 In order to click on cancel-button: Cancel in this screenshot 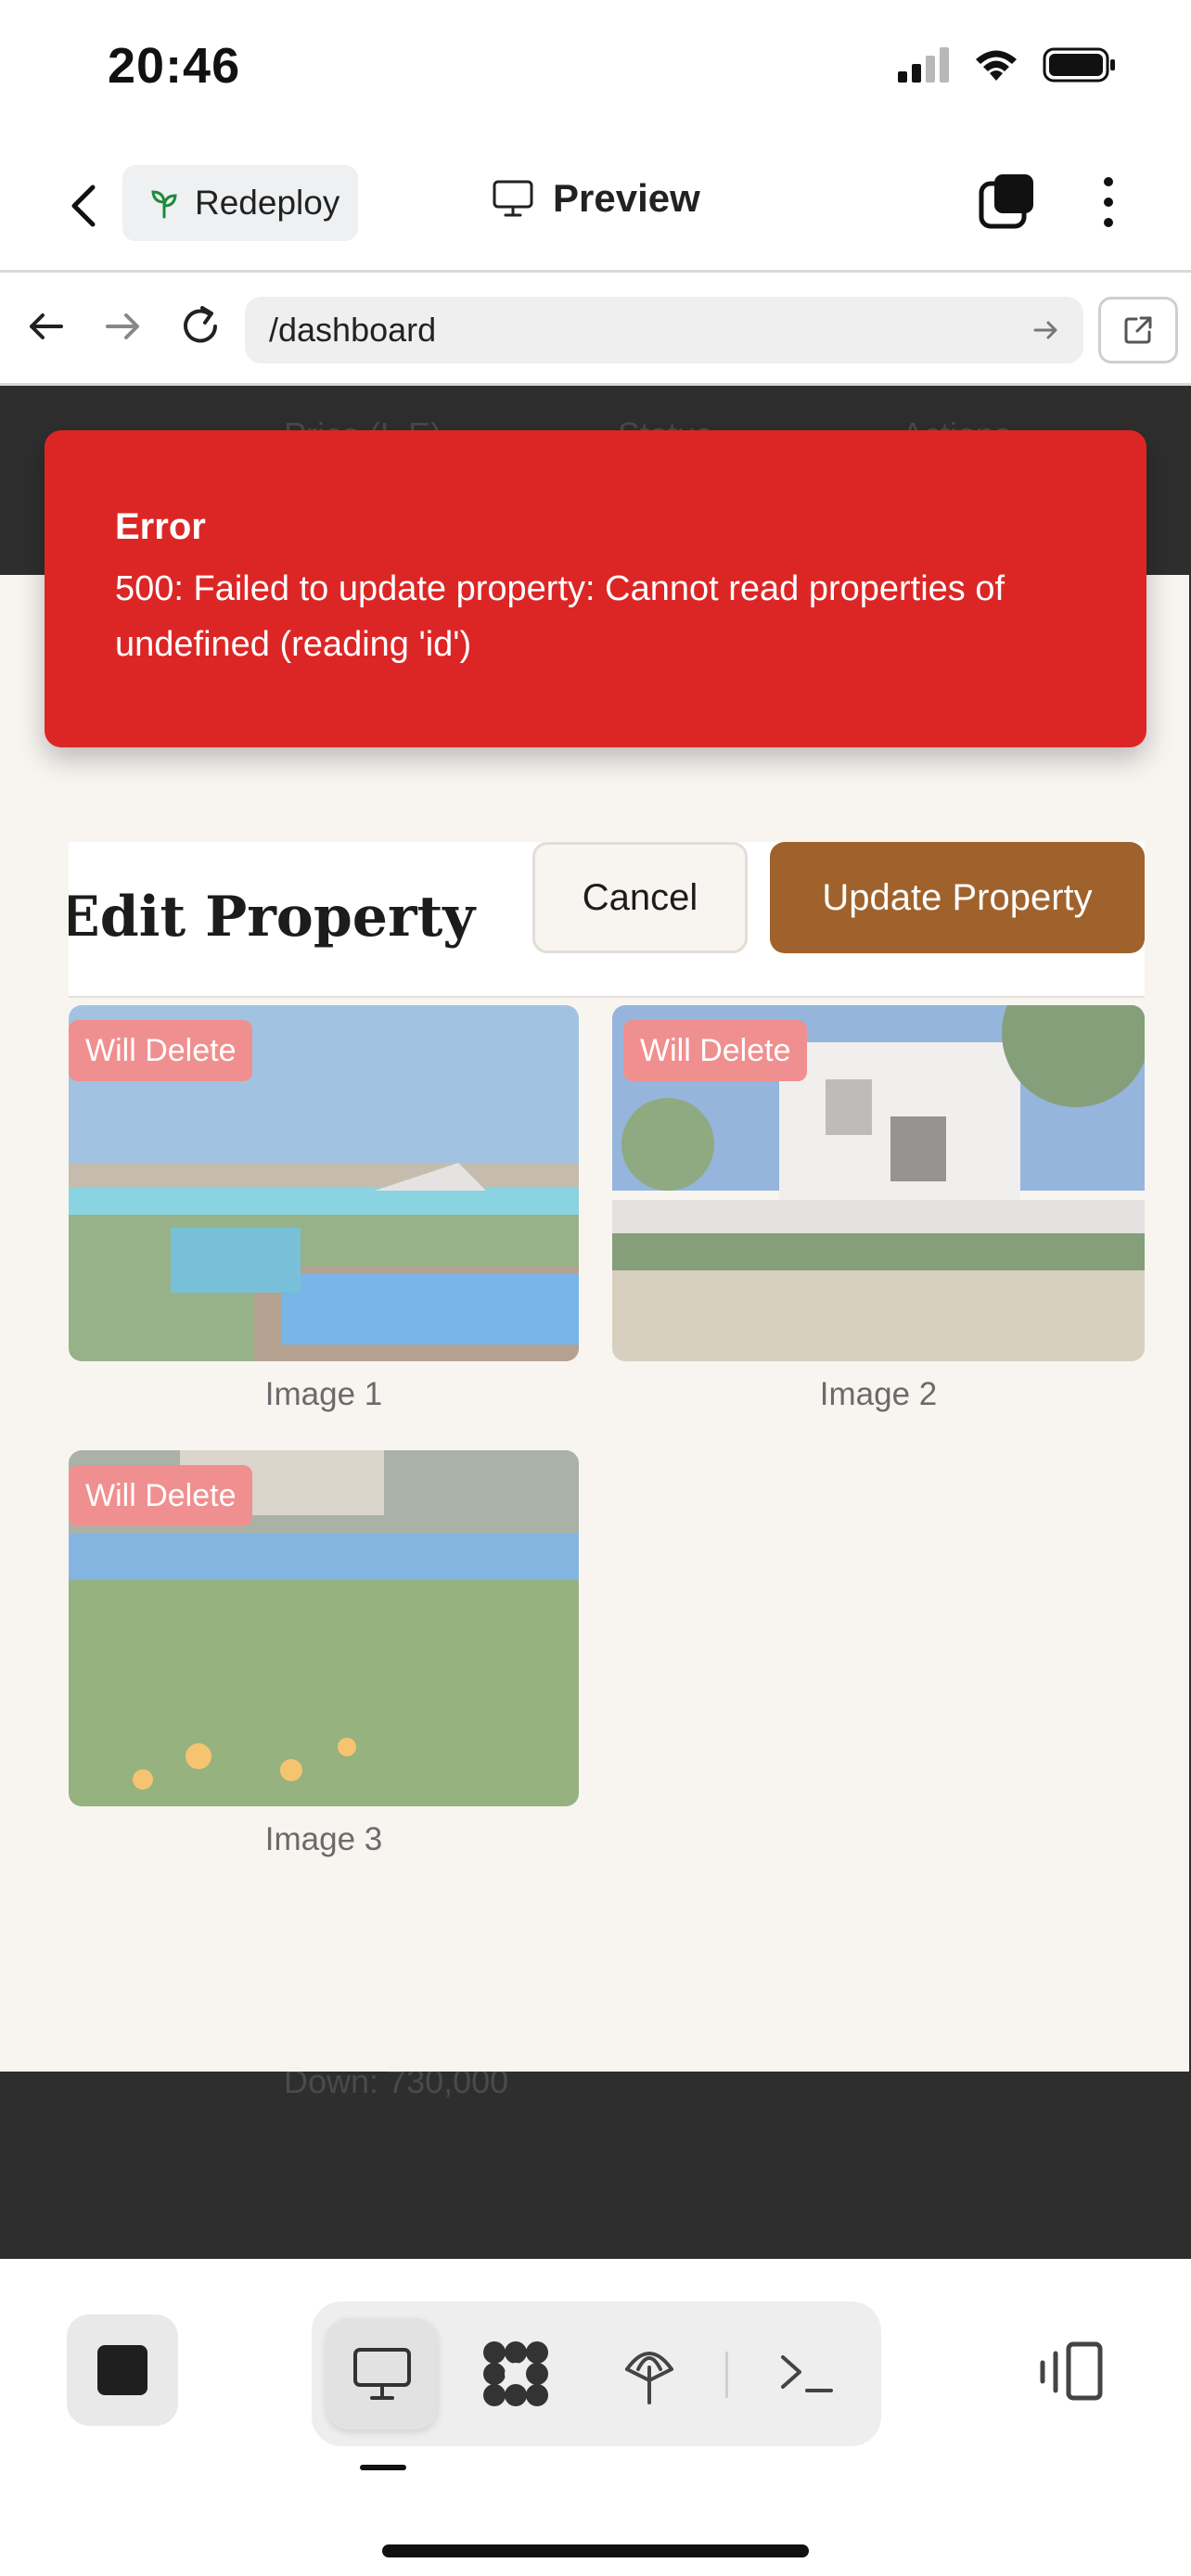, I will do `click(640, 897)`.